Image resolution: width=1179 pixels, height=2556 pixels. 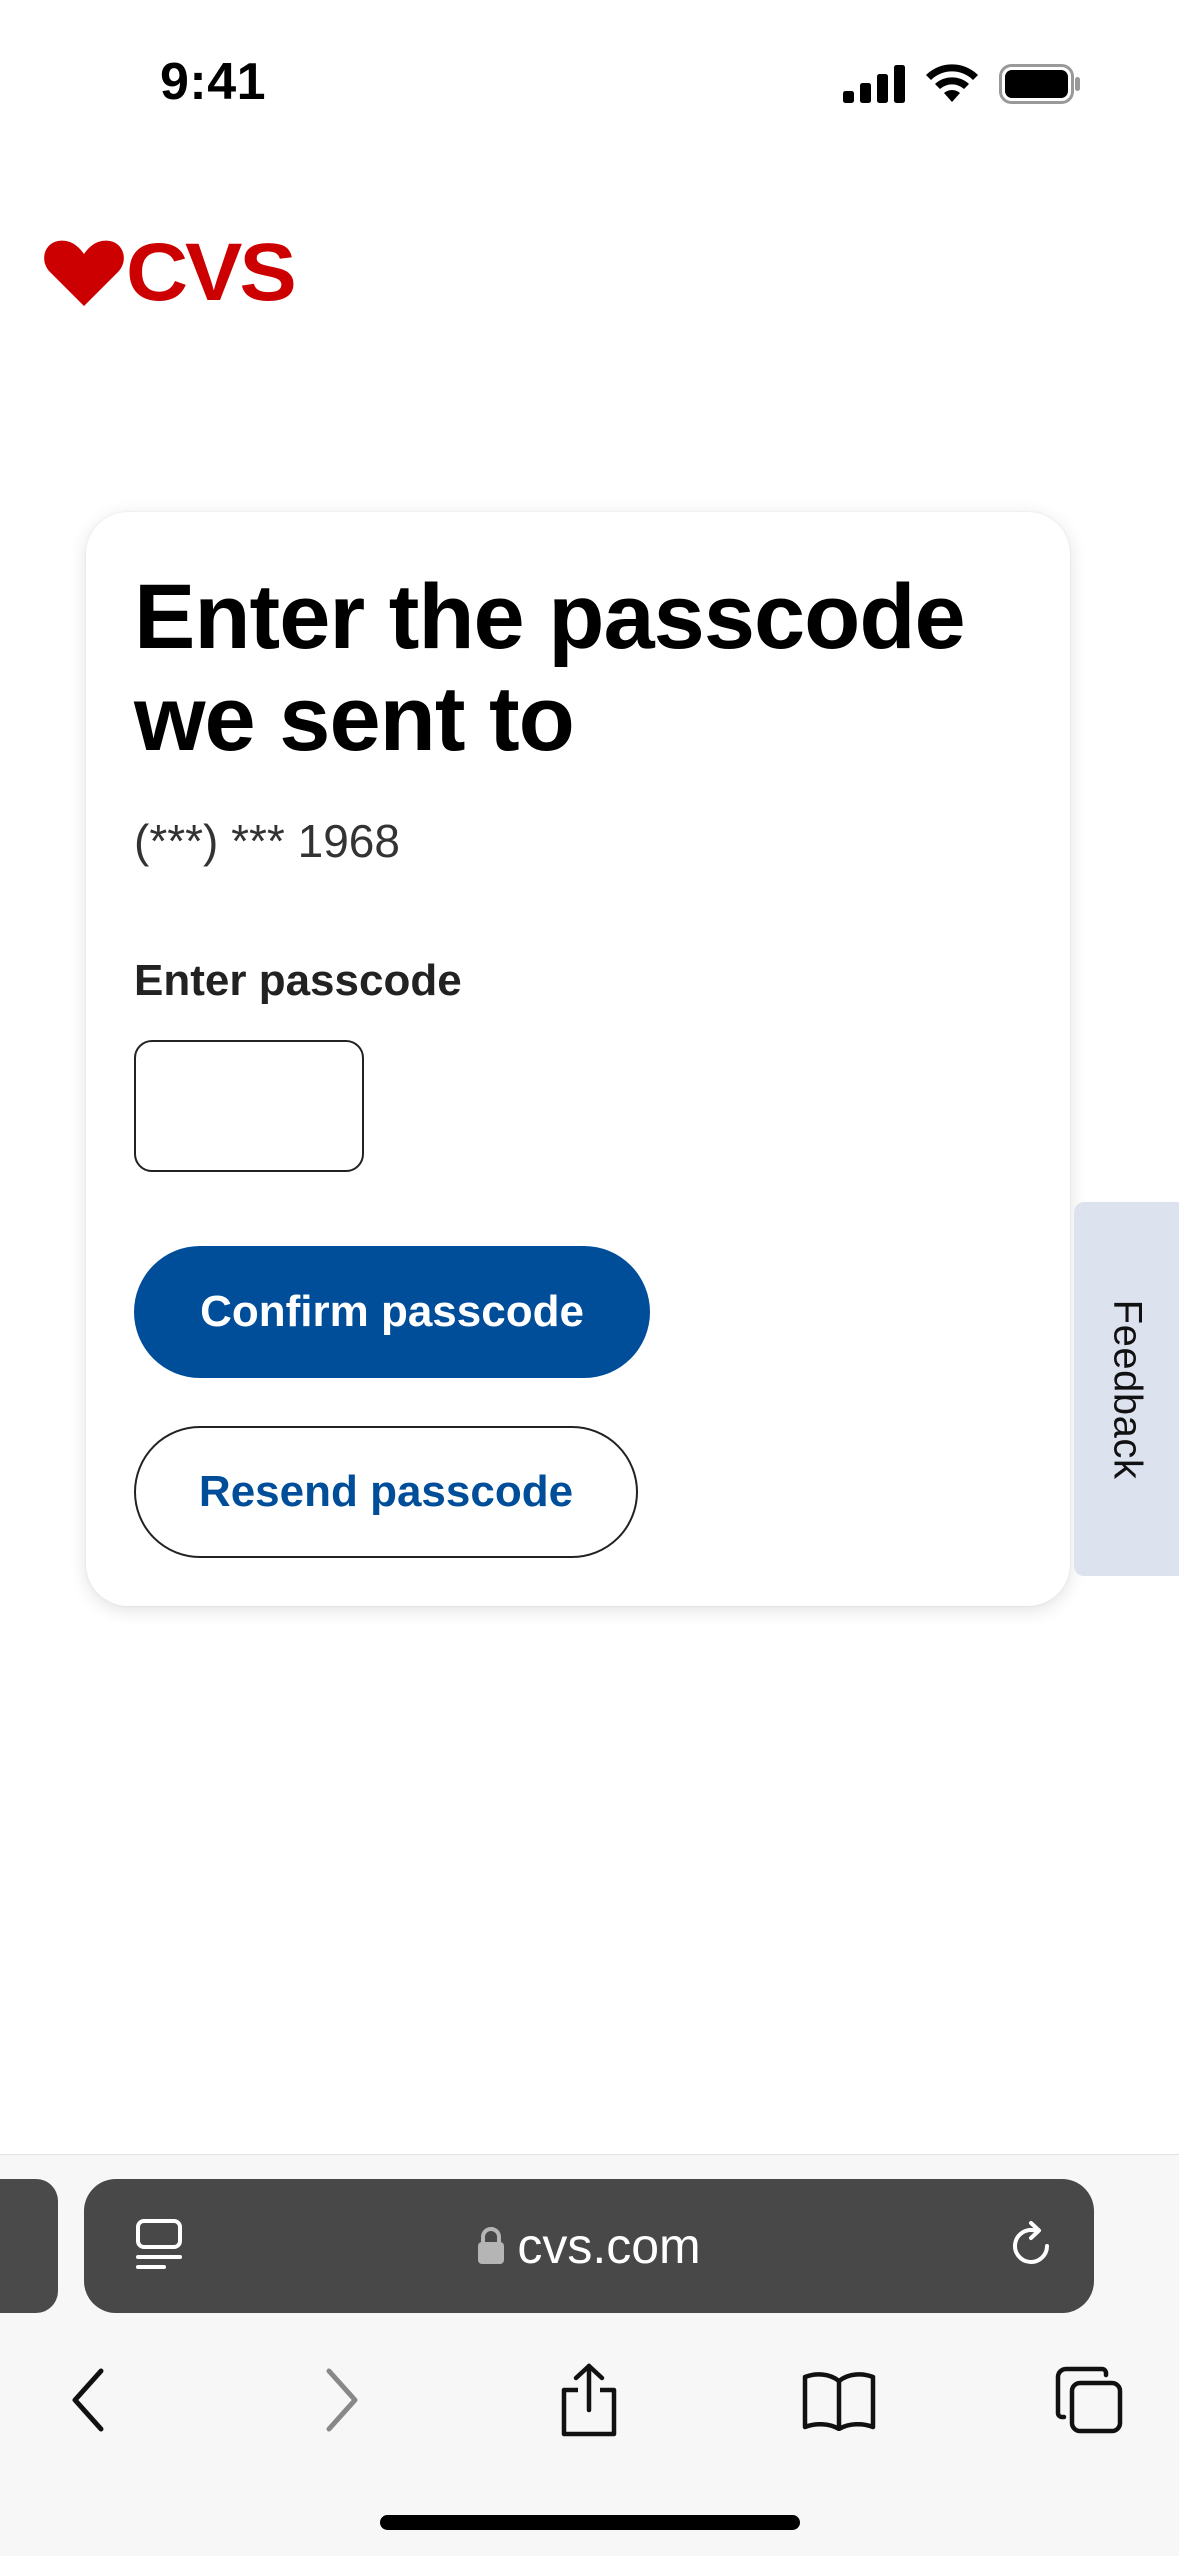 What do you see at coordinates (298, 980) in the screenshot?
I see `passcode-label: Enter passcode` at bounding box center [298, 980].